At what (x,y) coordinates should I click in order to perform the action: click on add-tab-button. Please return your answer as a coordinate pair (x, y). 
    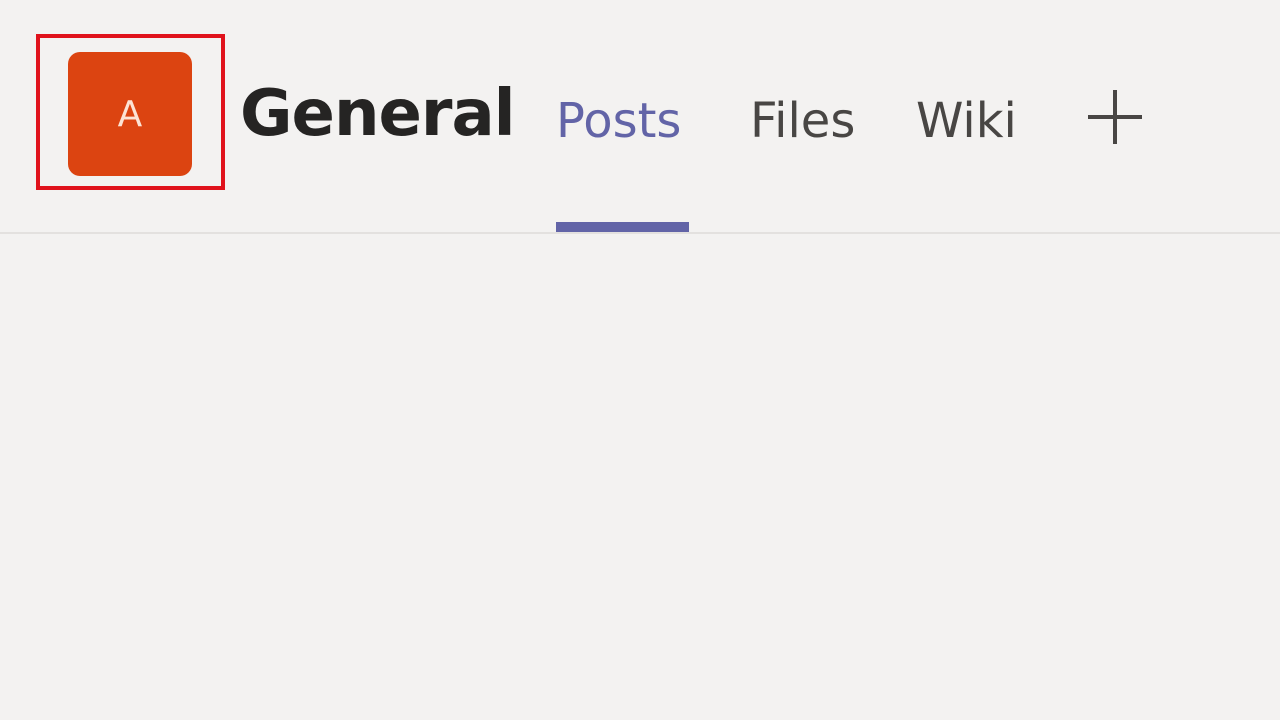
    Looking at the image, I should click on (1115, 117).